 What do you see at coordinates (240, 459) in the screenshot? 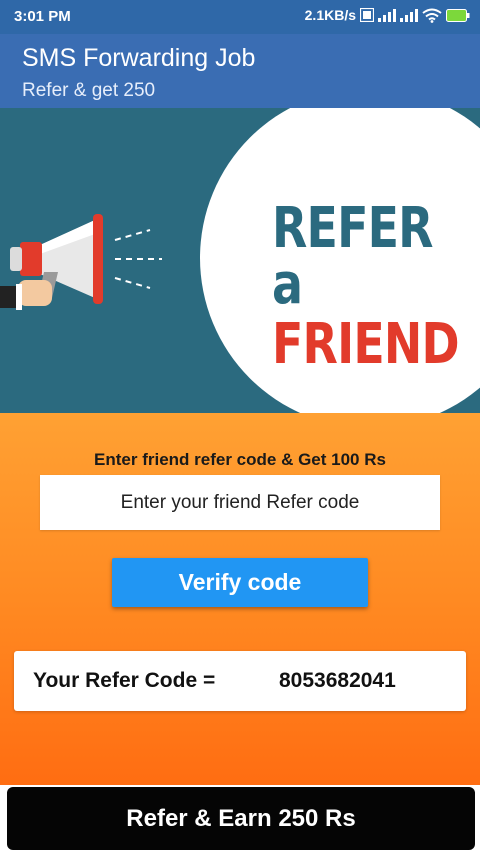
I see `refer-code-heading: Enter friend refer code & Get 100 Rs` at bounding box center [240, 459].